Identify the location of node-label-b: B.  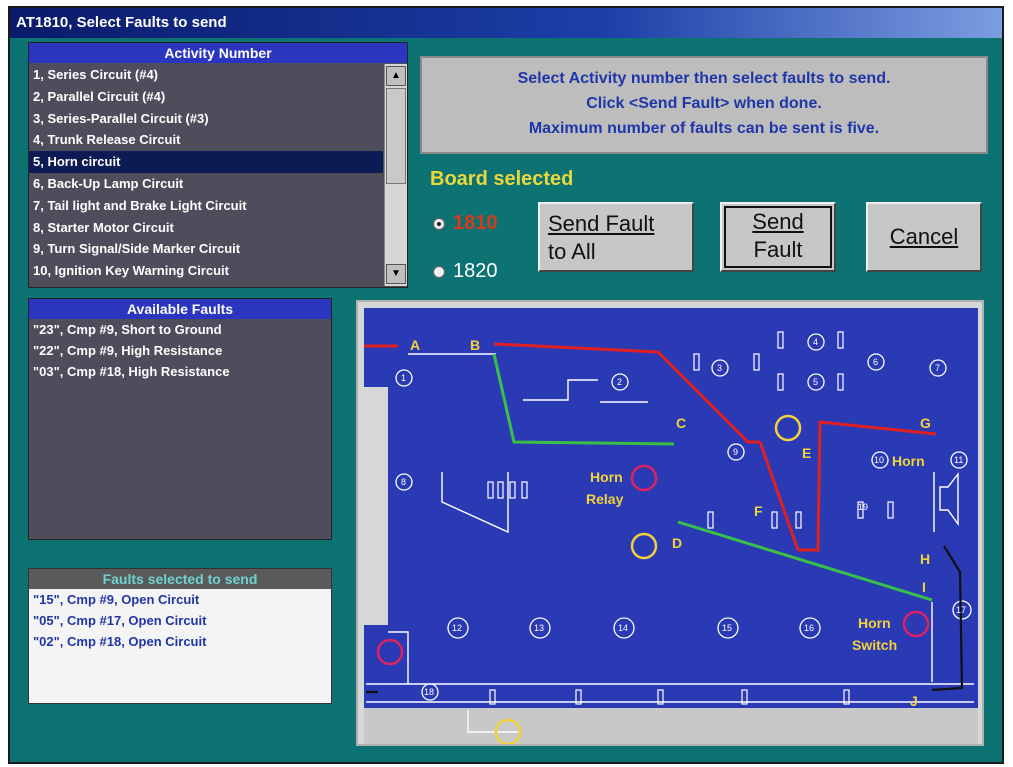
(475, 345).